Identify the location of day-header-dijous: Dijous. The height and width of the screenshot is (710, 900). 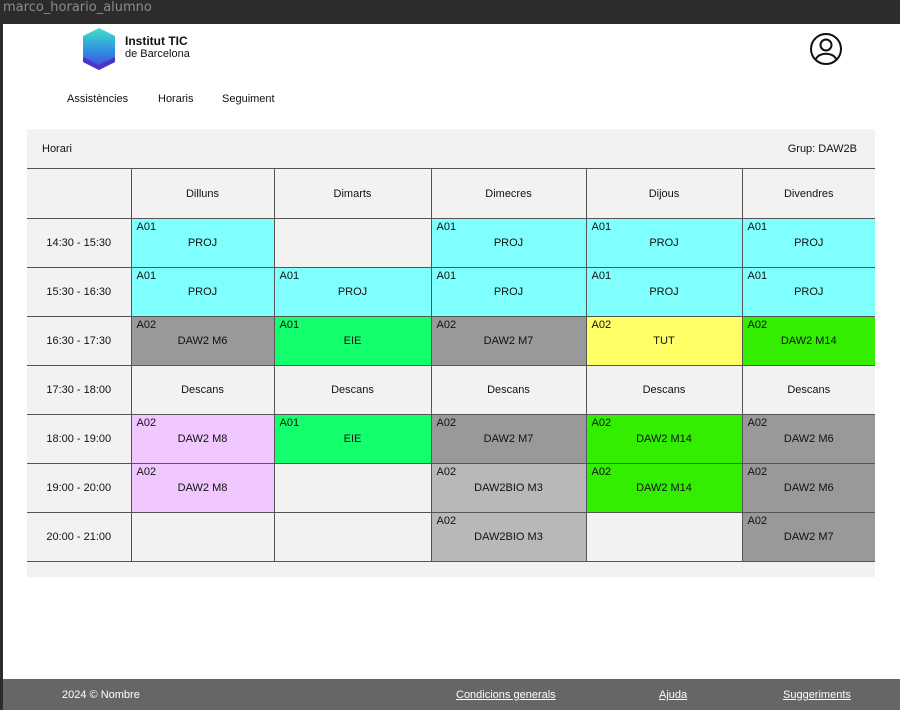
(664, 193).